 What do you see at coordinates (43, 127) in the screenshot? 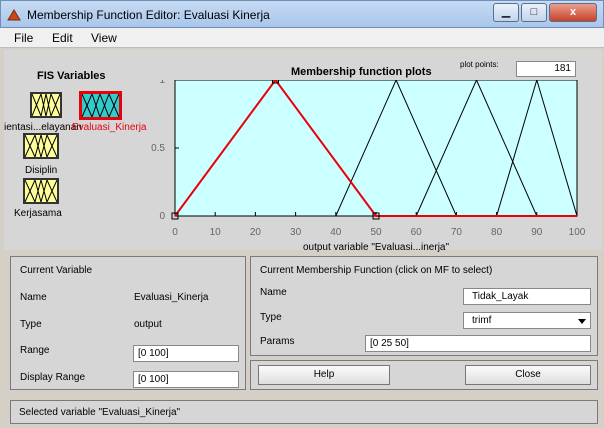
I see `input-label-pelayanan: ientasi...elayanan` at bounding box center [43, 127].